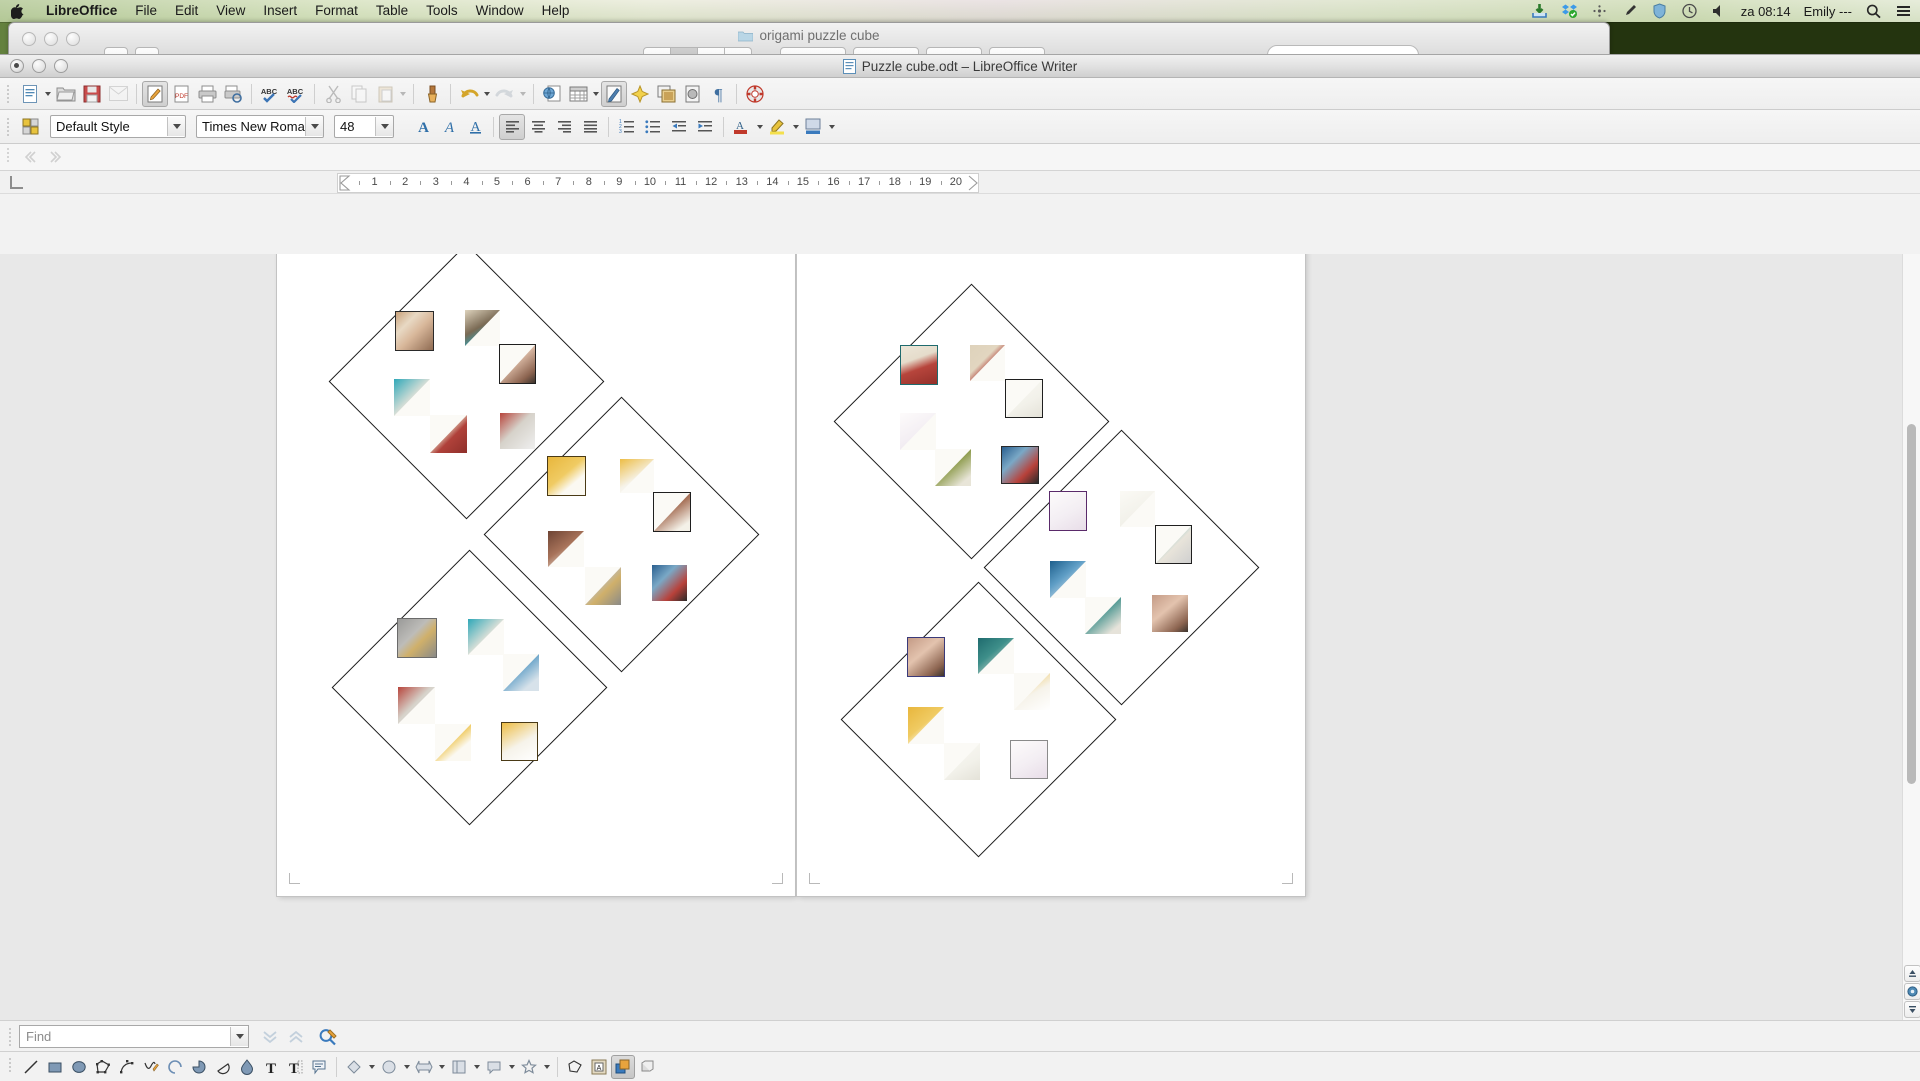 The height and width of the screenshot is (1081, 1920). What do you see at coordinates (679, 127) in the screenshot?
I see `decrease-indent-icon` at bounding box center [679, 127].